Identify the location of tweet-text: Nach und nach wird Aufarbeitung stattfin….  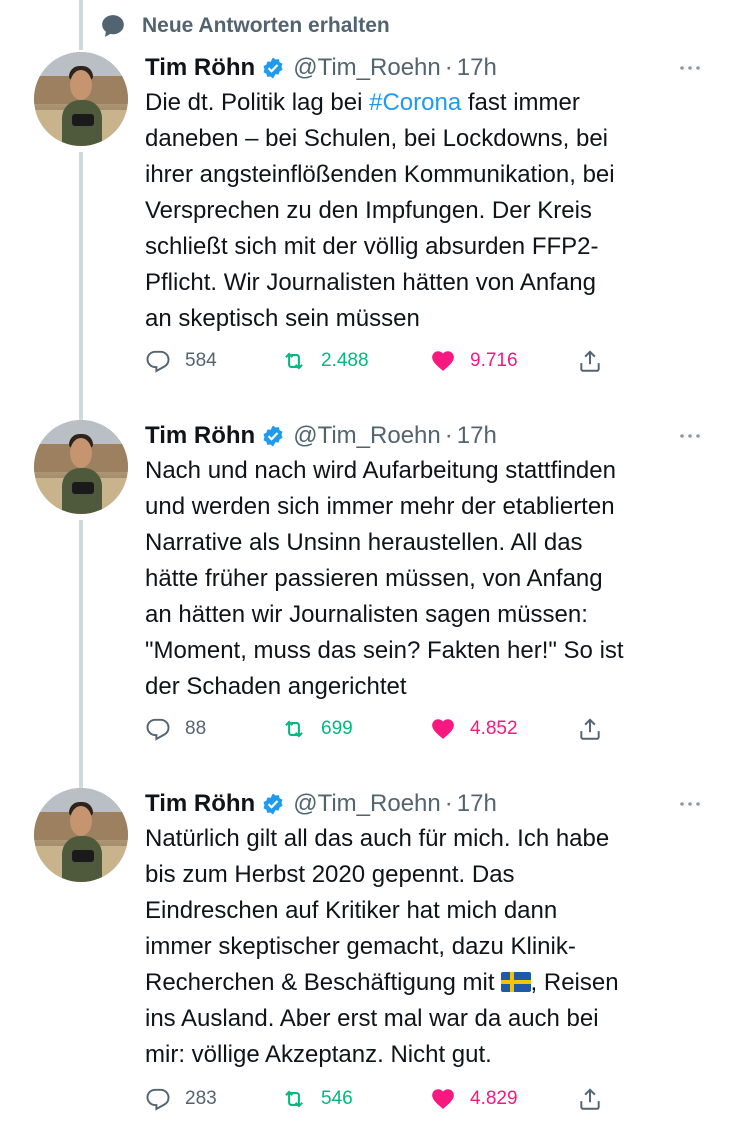
(384, 578).